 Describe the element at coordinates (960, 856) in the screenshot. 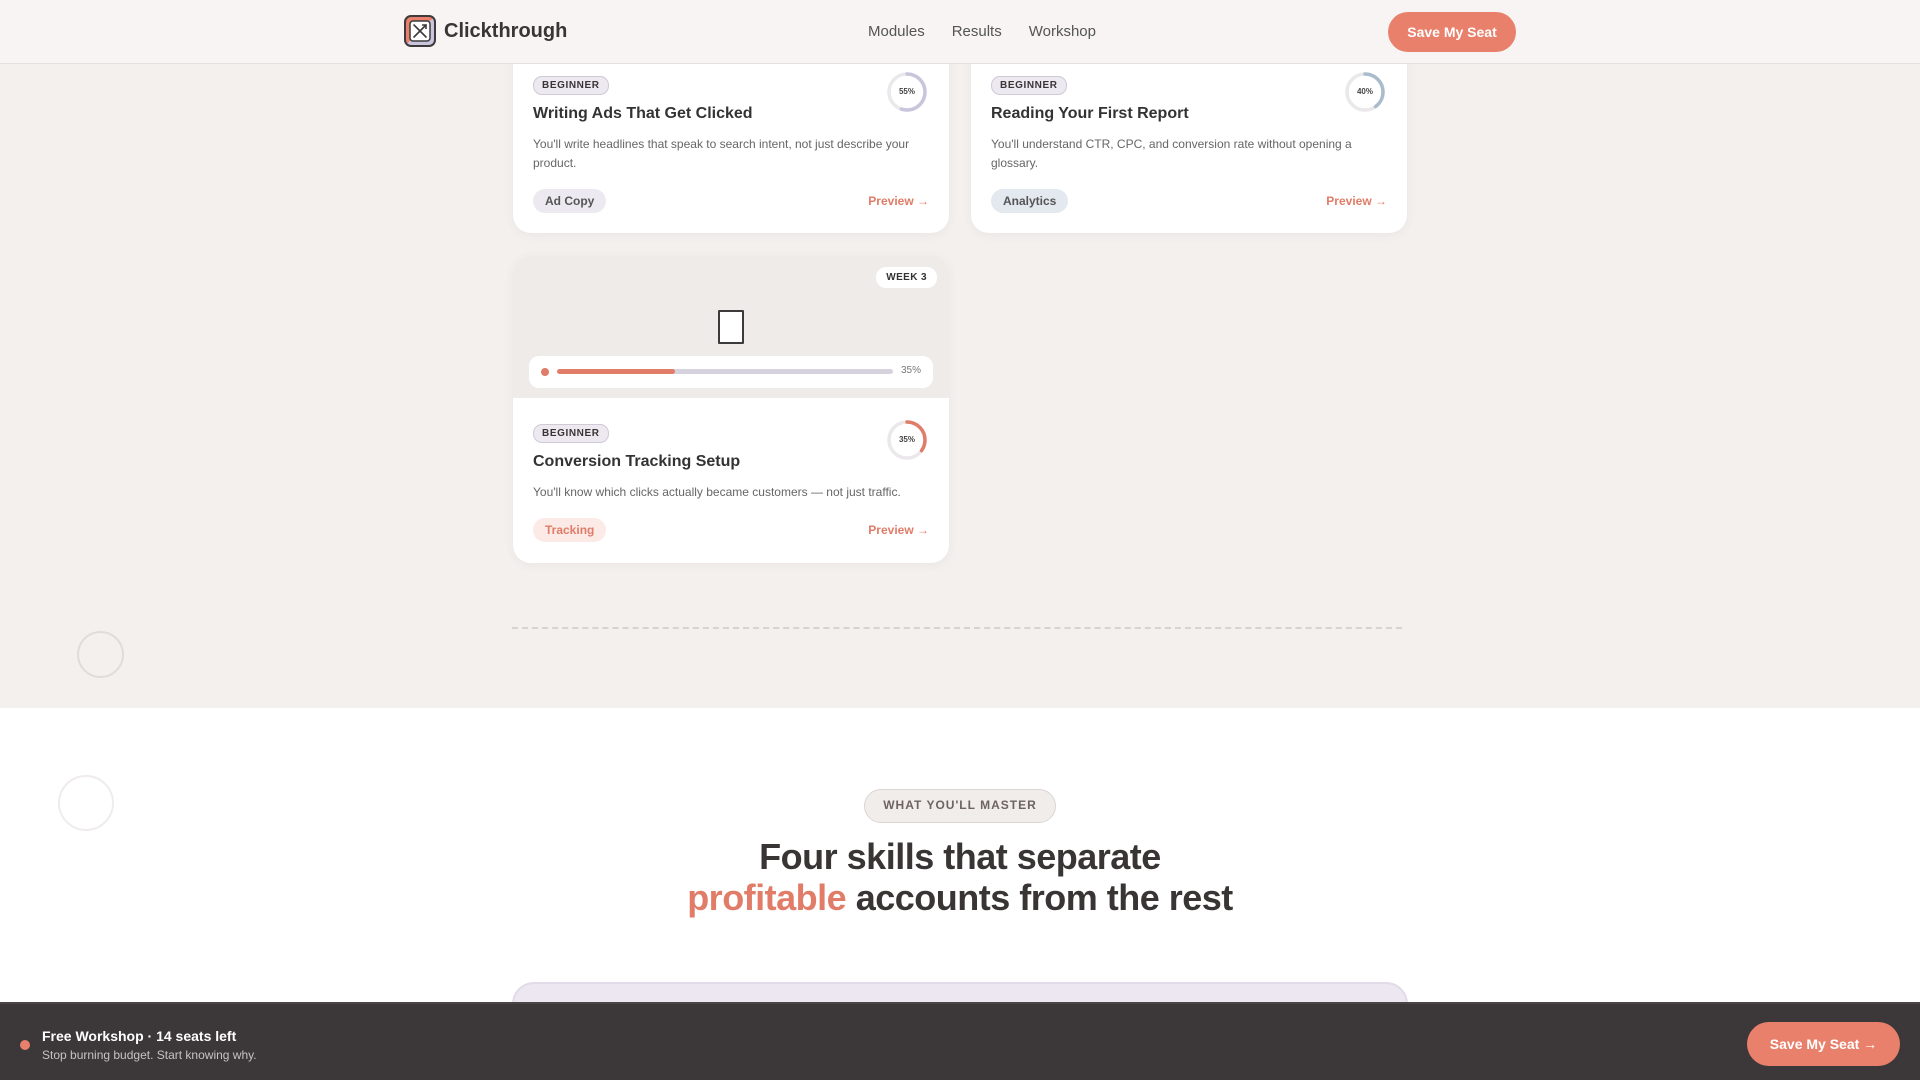

I see `headline-line-1: Four skills that separate` at that location.